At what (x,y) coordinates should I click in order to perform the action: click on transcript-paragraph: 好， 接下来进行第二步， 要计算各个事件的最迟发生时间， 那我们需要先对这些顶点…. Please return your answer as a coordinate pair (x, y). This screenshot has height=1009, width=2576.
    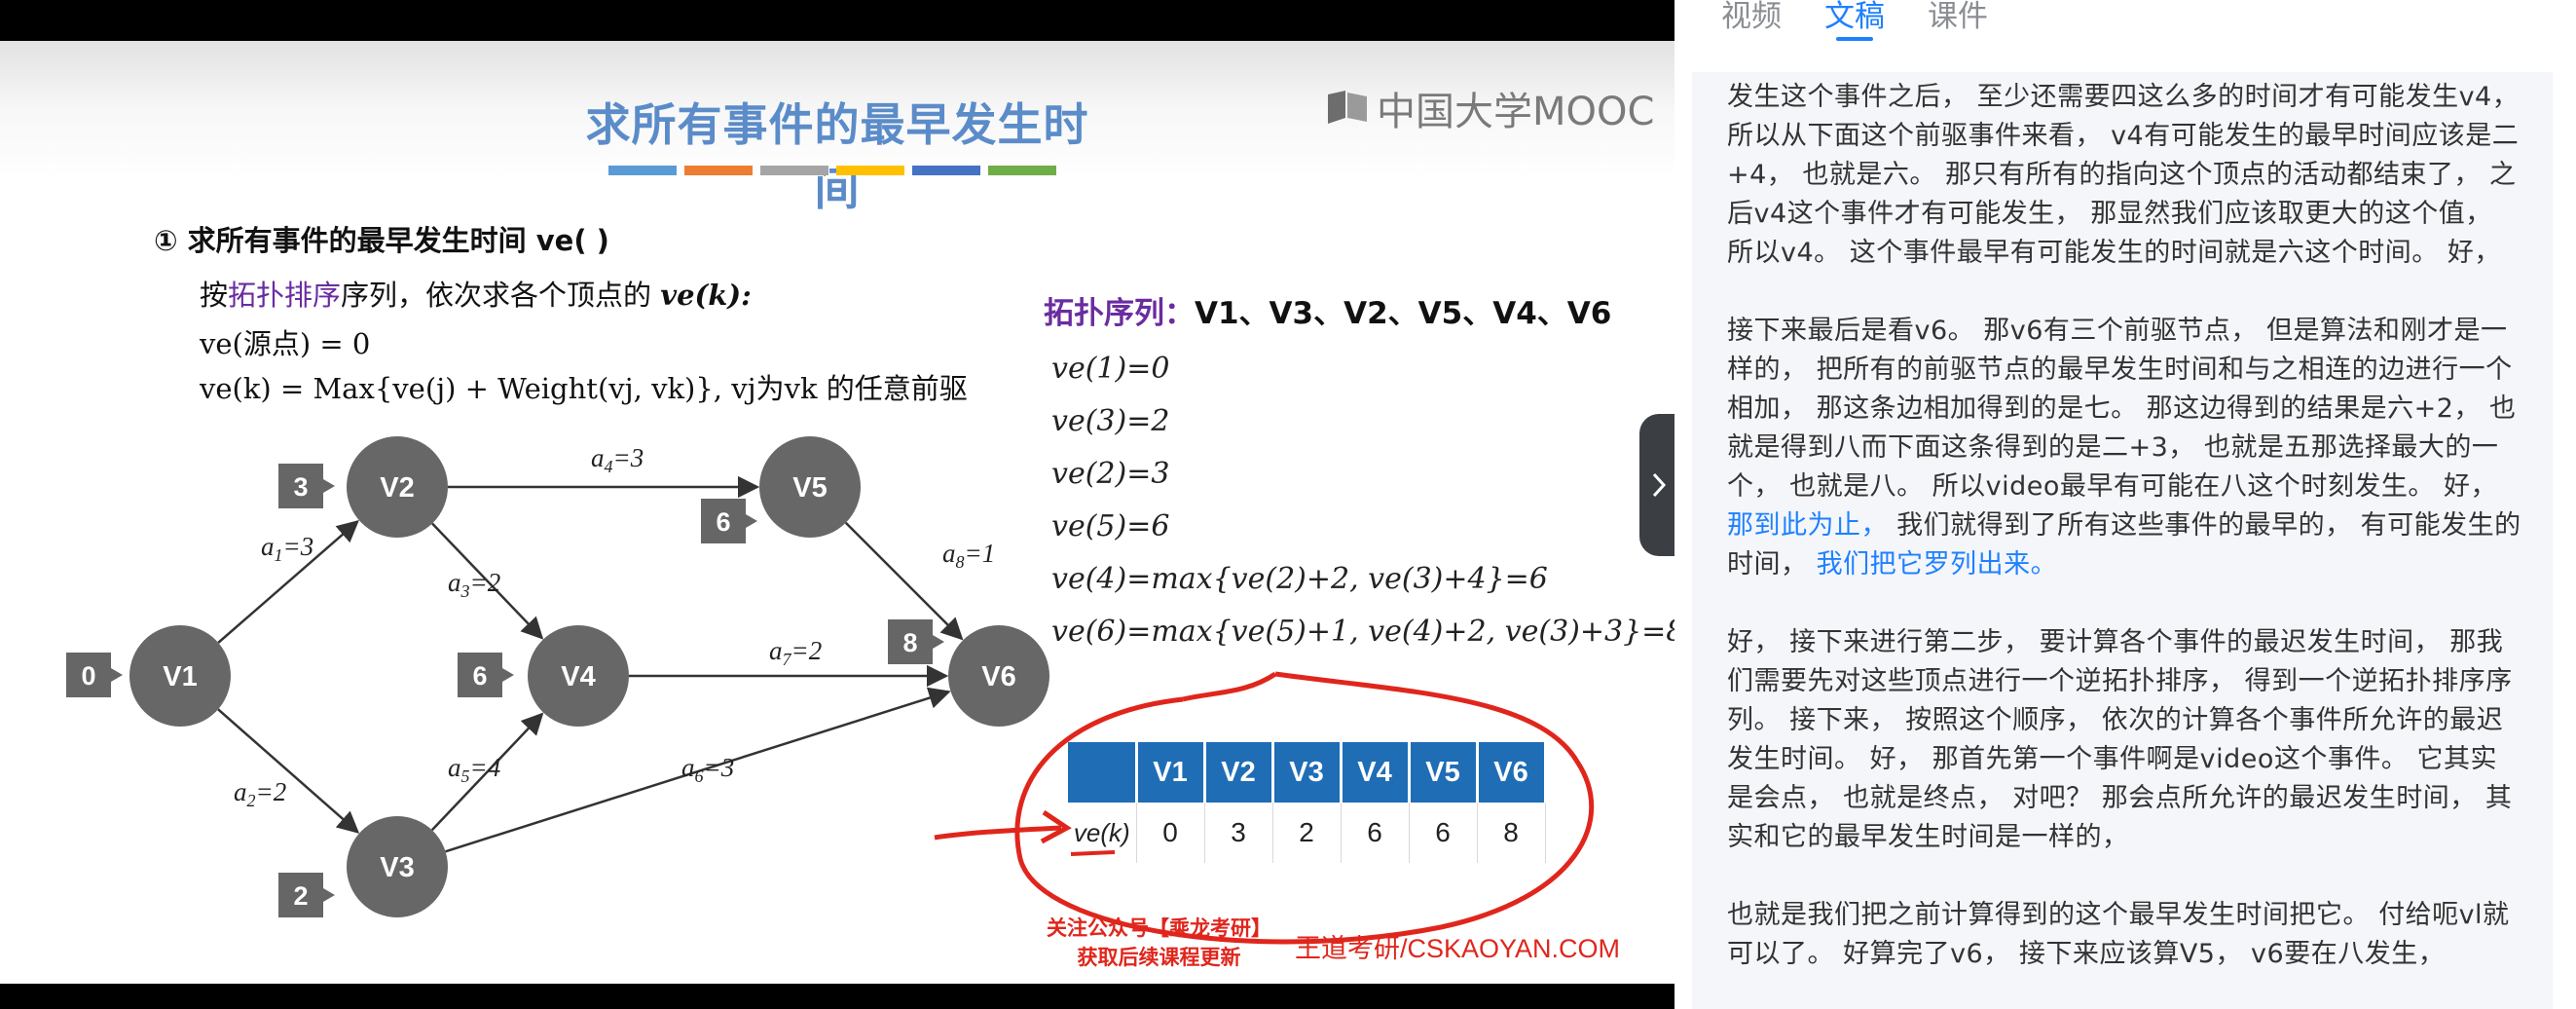
    Looking at the image, I should click on (2124, 740).